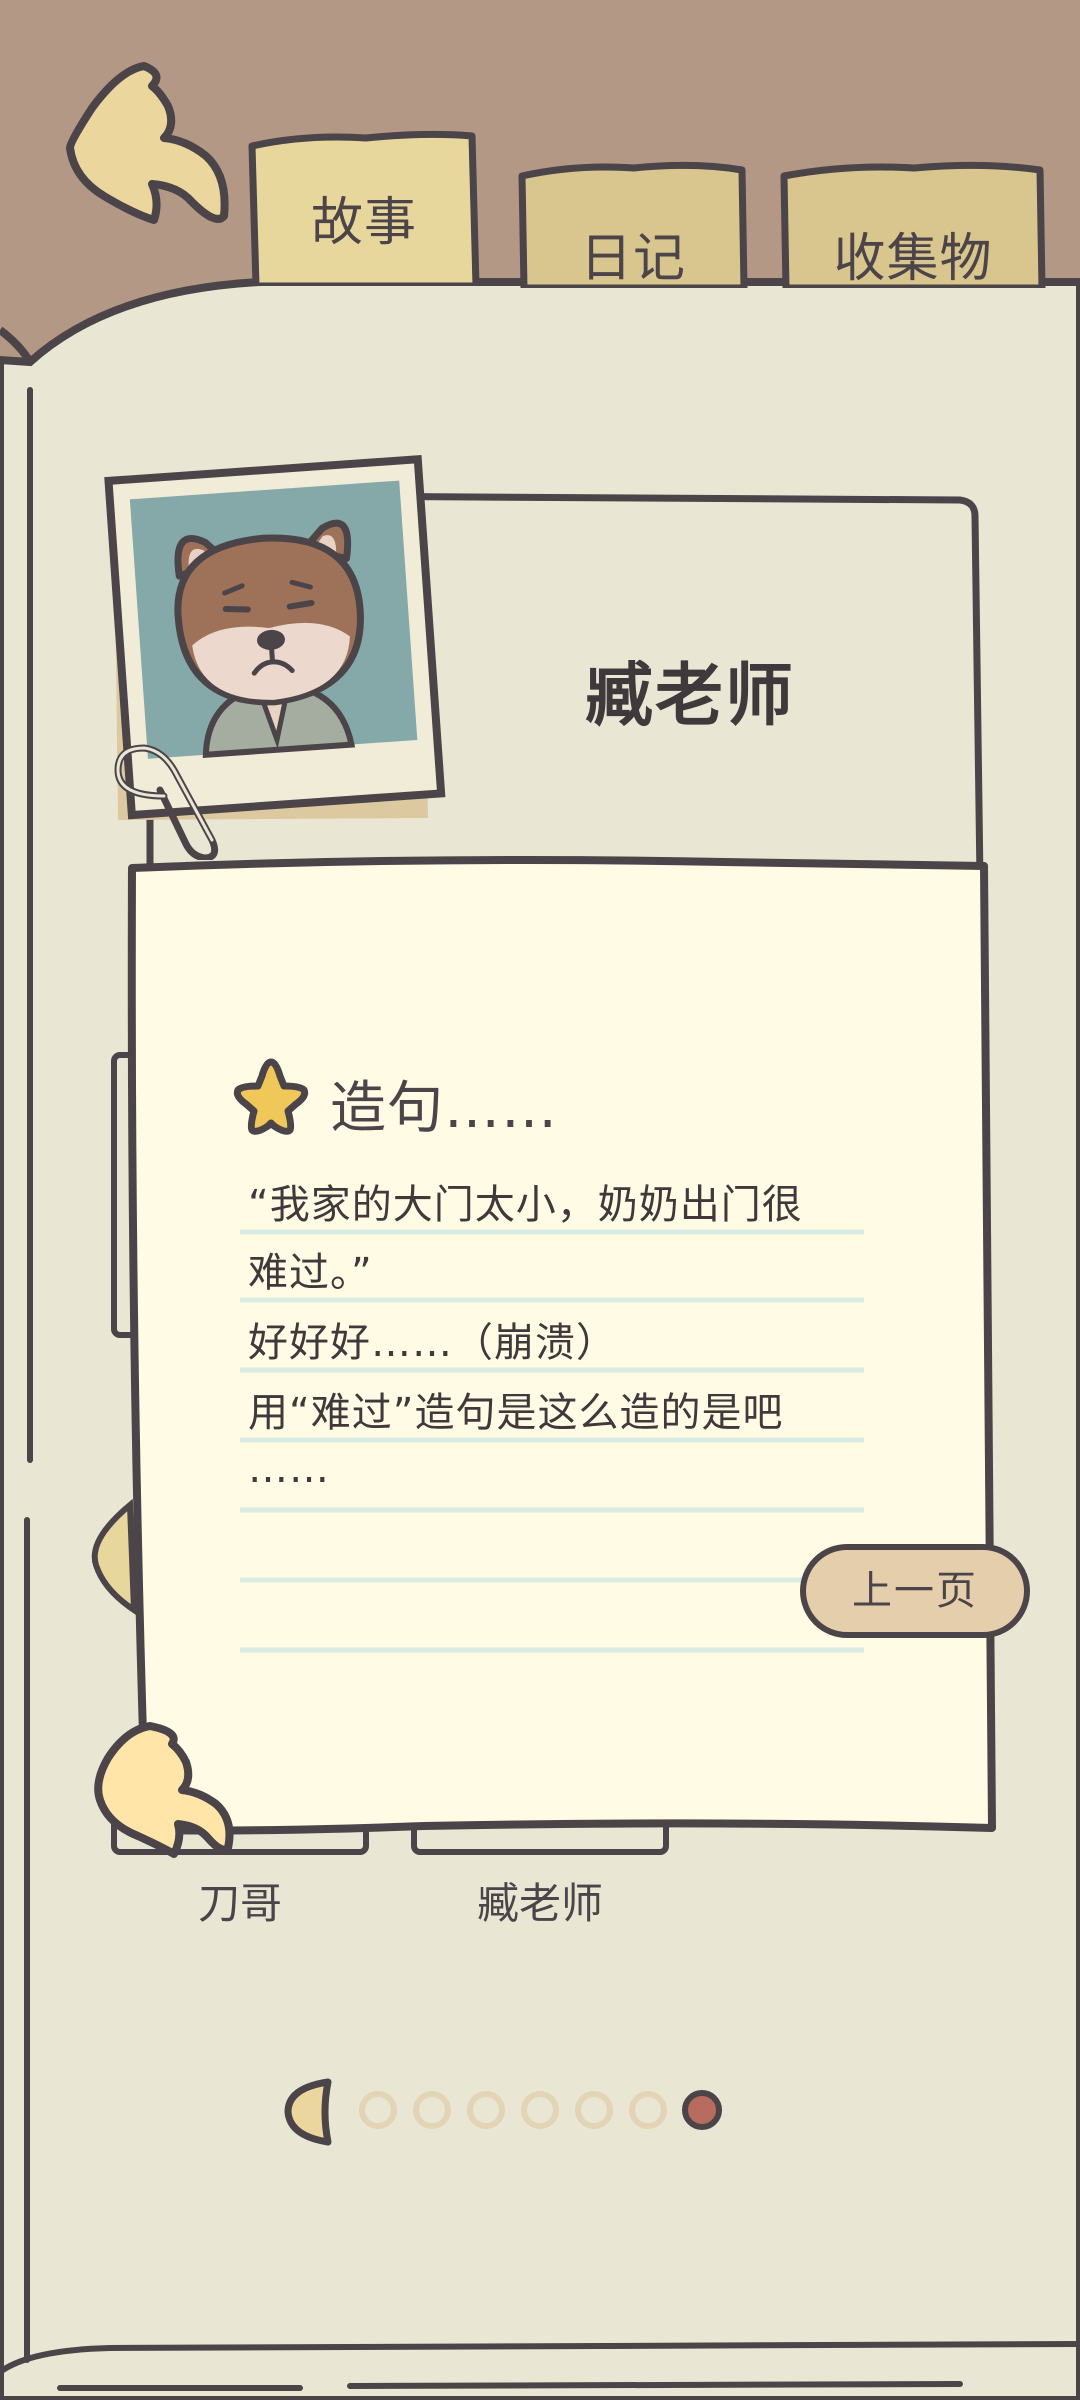 This screenshot has width=1080, height=2400. Describe the element at coordinates (432, 1343) in the screenshot. I see `note-line-3: 好好好……（崩溃）` at that location.